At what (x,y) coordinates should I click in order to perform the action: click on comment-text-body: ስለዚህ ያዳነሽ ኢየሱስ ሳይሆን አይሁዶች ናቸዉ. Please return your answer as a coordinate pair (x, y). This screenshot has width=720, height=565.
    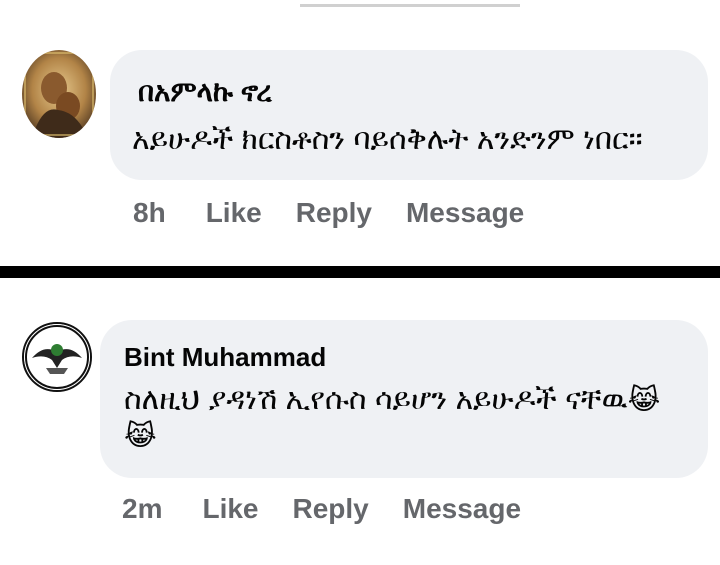
    Looking at the image, I should click on (376, 399).